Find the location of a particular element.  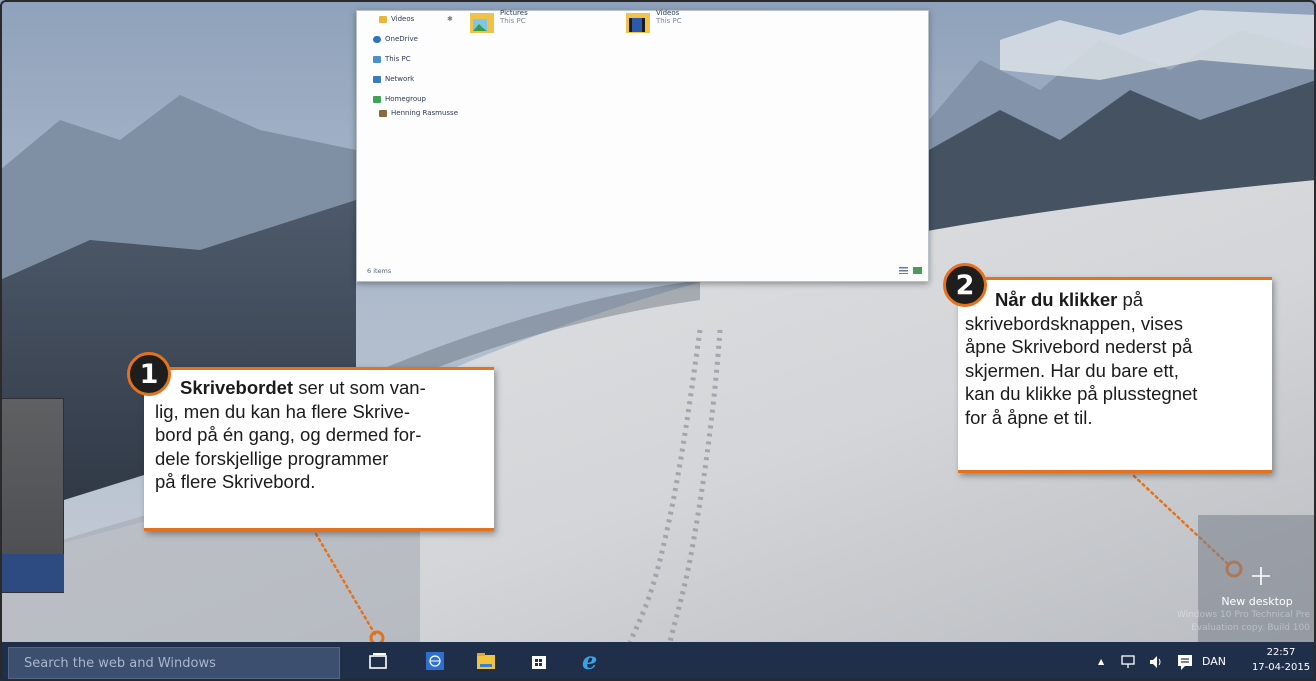

callout-1-line: bord på én gang, og dermed for- is located at coordinates (288, 434).